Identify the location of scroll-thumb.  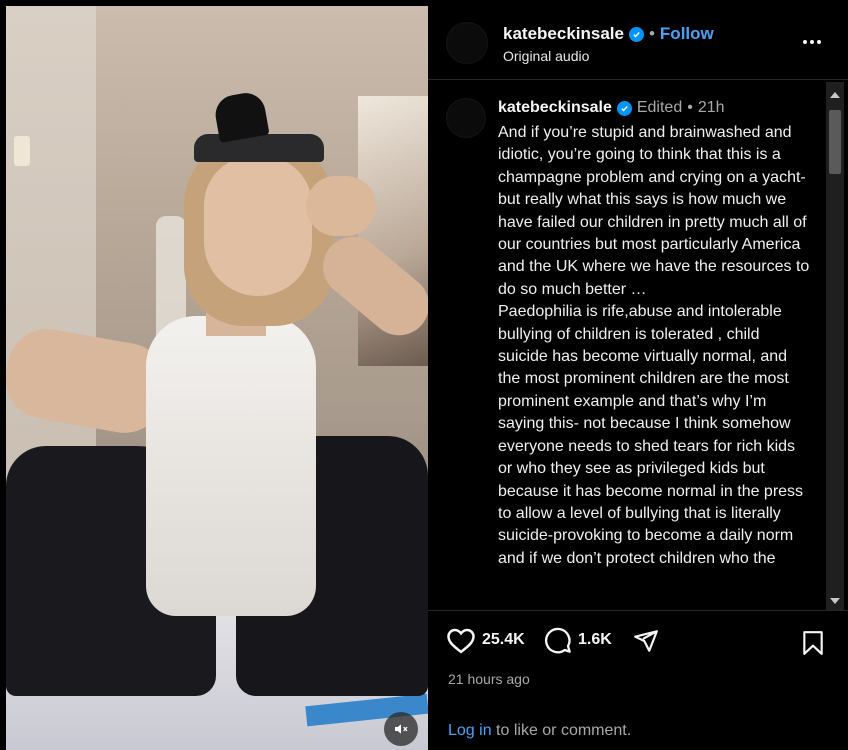
(835, 142).